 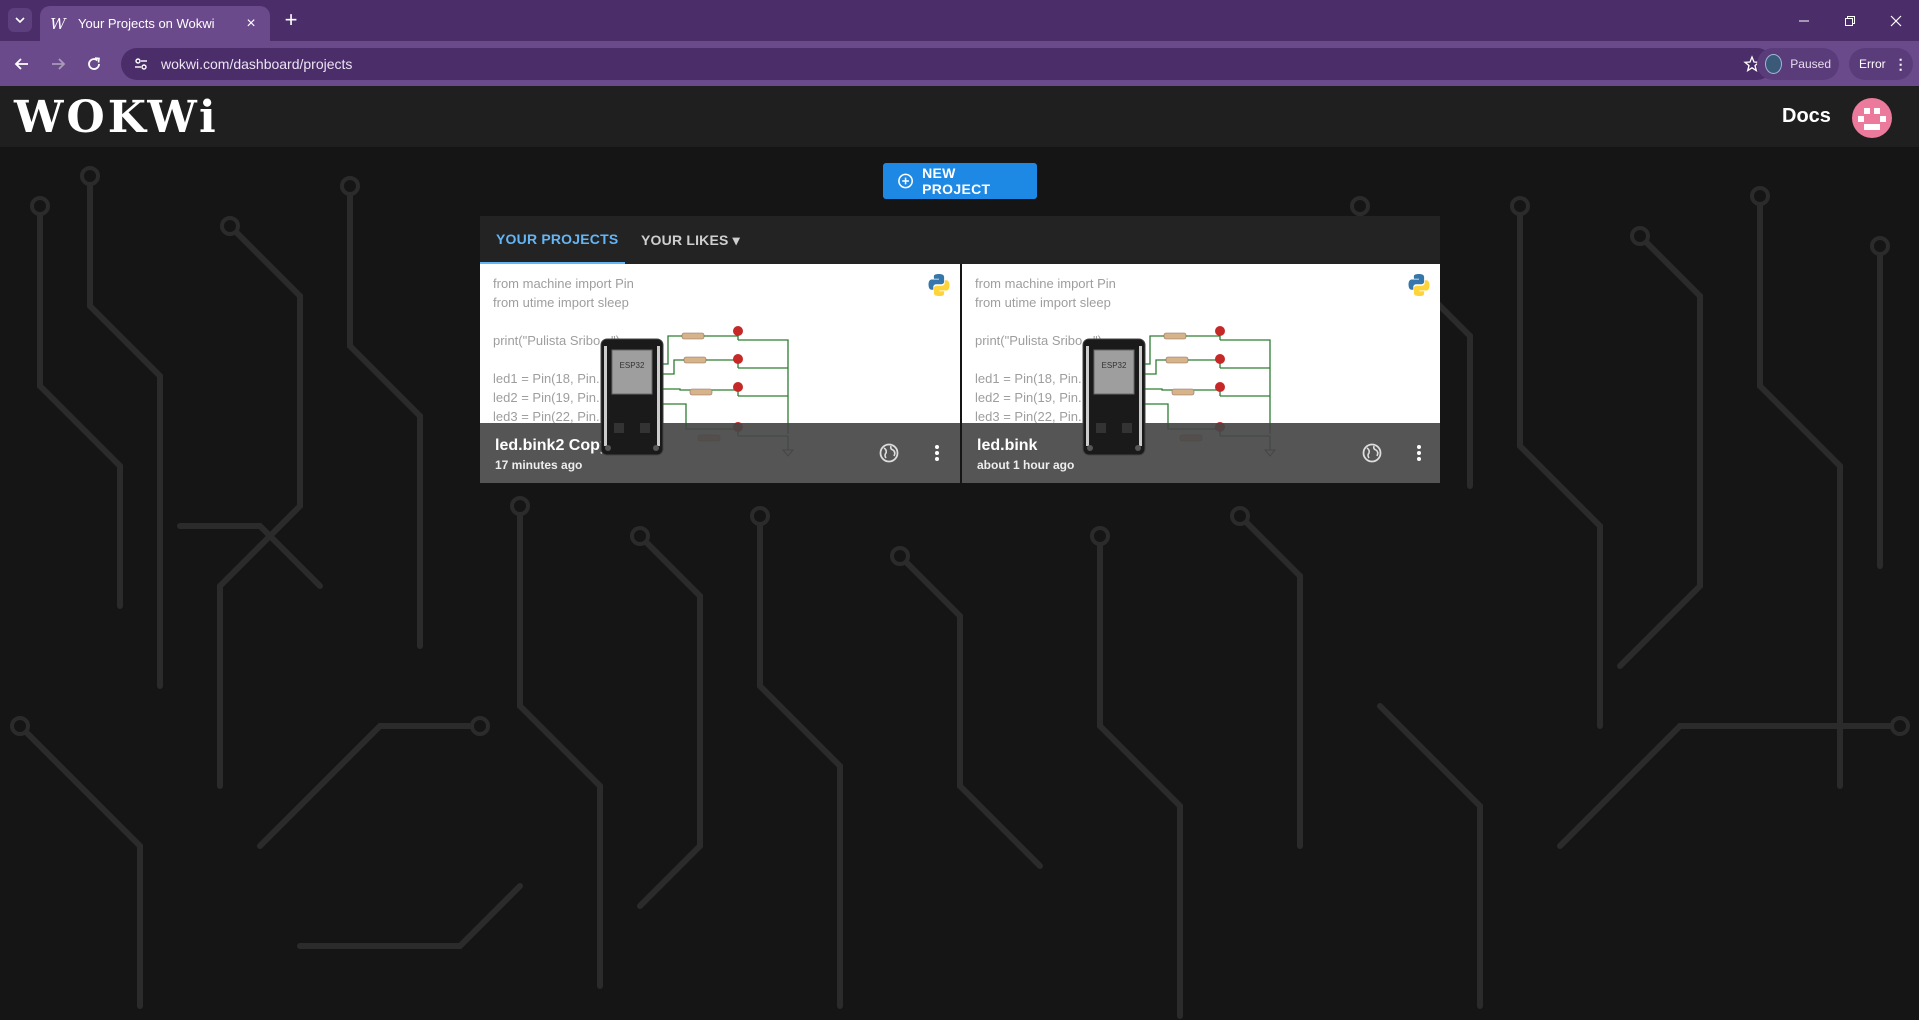 What do you see at coordinates (947, 64) in the screenshot?
I see `address-bar: wokwi.com/dashboard/projects` at bounding box center [947, 64].